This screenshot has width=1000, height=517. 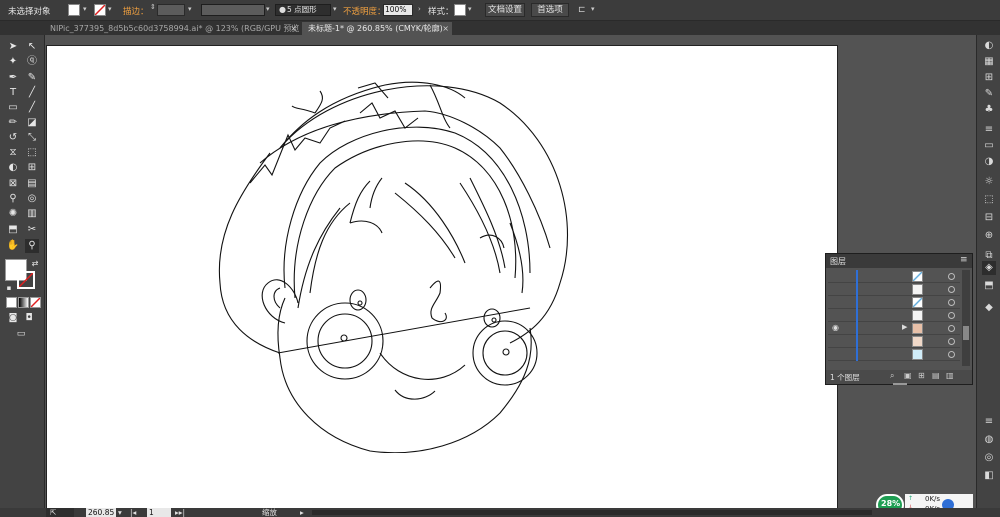 I want to click on rectangle-icon: ▭, so click(x=13, y=108).